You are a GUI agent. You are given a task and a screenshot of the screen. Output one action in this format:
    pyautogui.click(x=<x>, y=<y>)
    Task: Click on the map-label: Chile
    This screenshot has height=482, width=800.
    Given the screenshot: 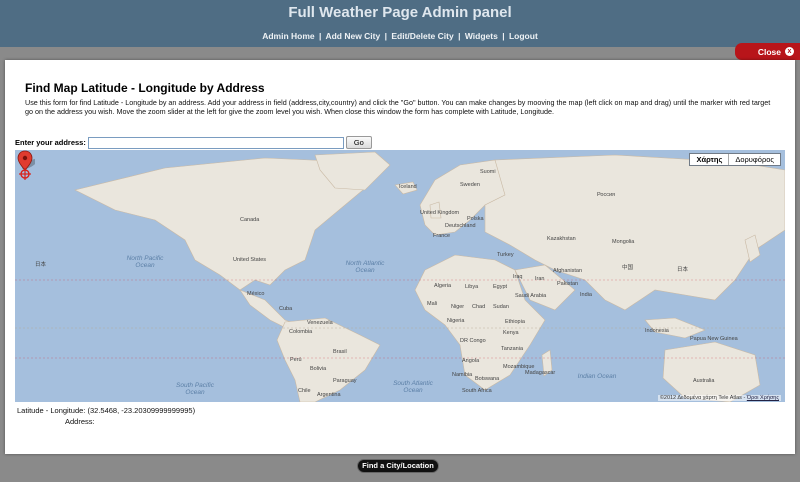 What is the action you would take?
    pyautogui.click(x=304, y=391)
    